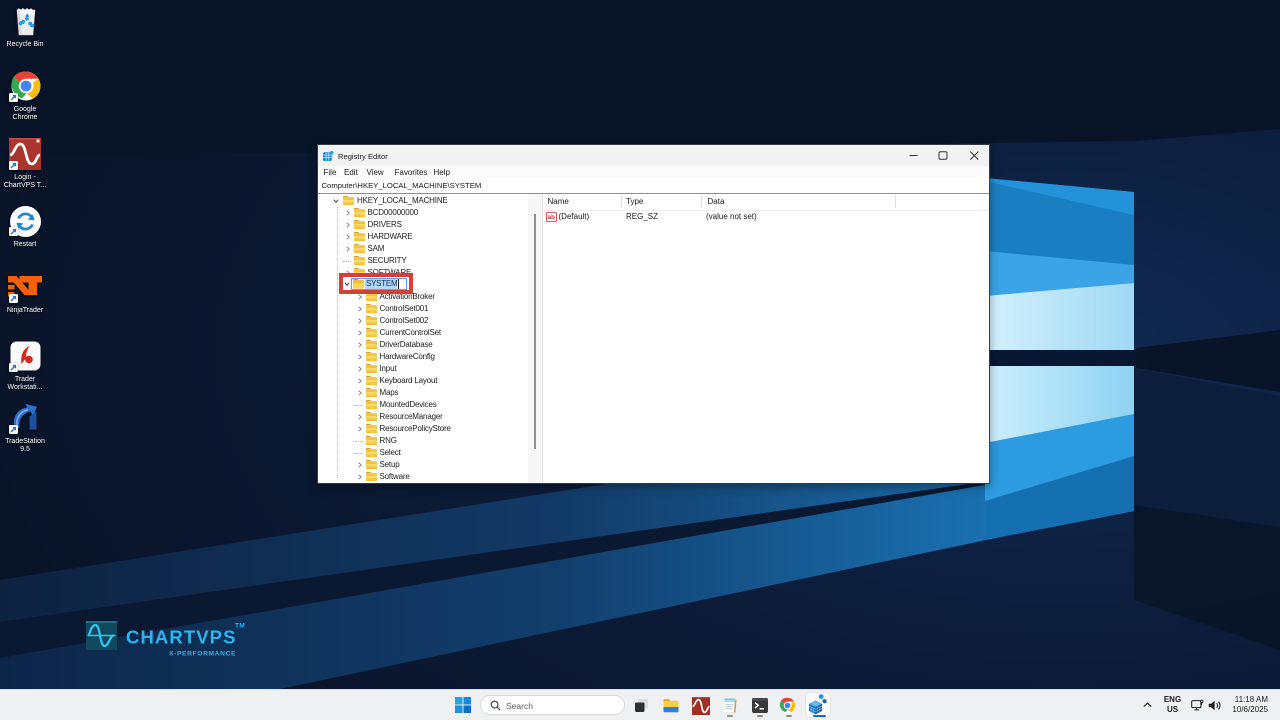 Image resolution: width=1280 pixels, height=720 pixels. What do you see at coordinates (202, 654) in the screenshot?
I see `svg-text: X-PERFORMANCE` at bounding box center [202, 654].